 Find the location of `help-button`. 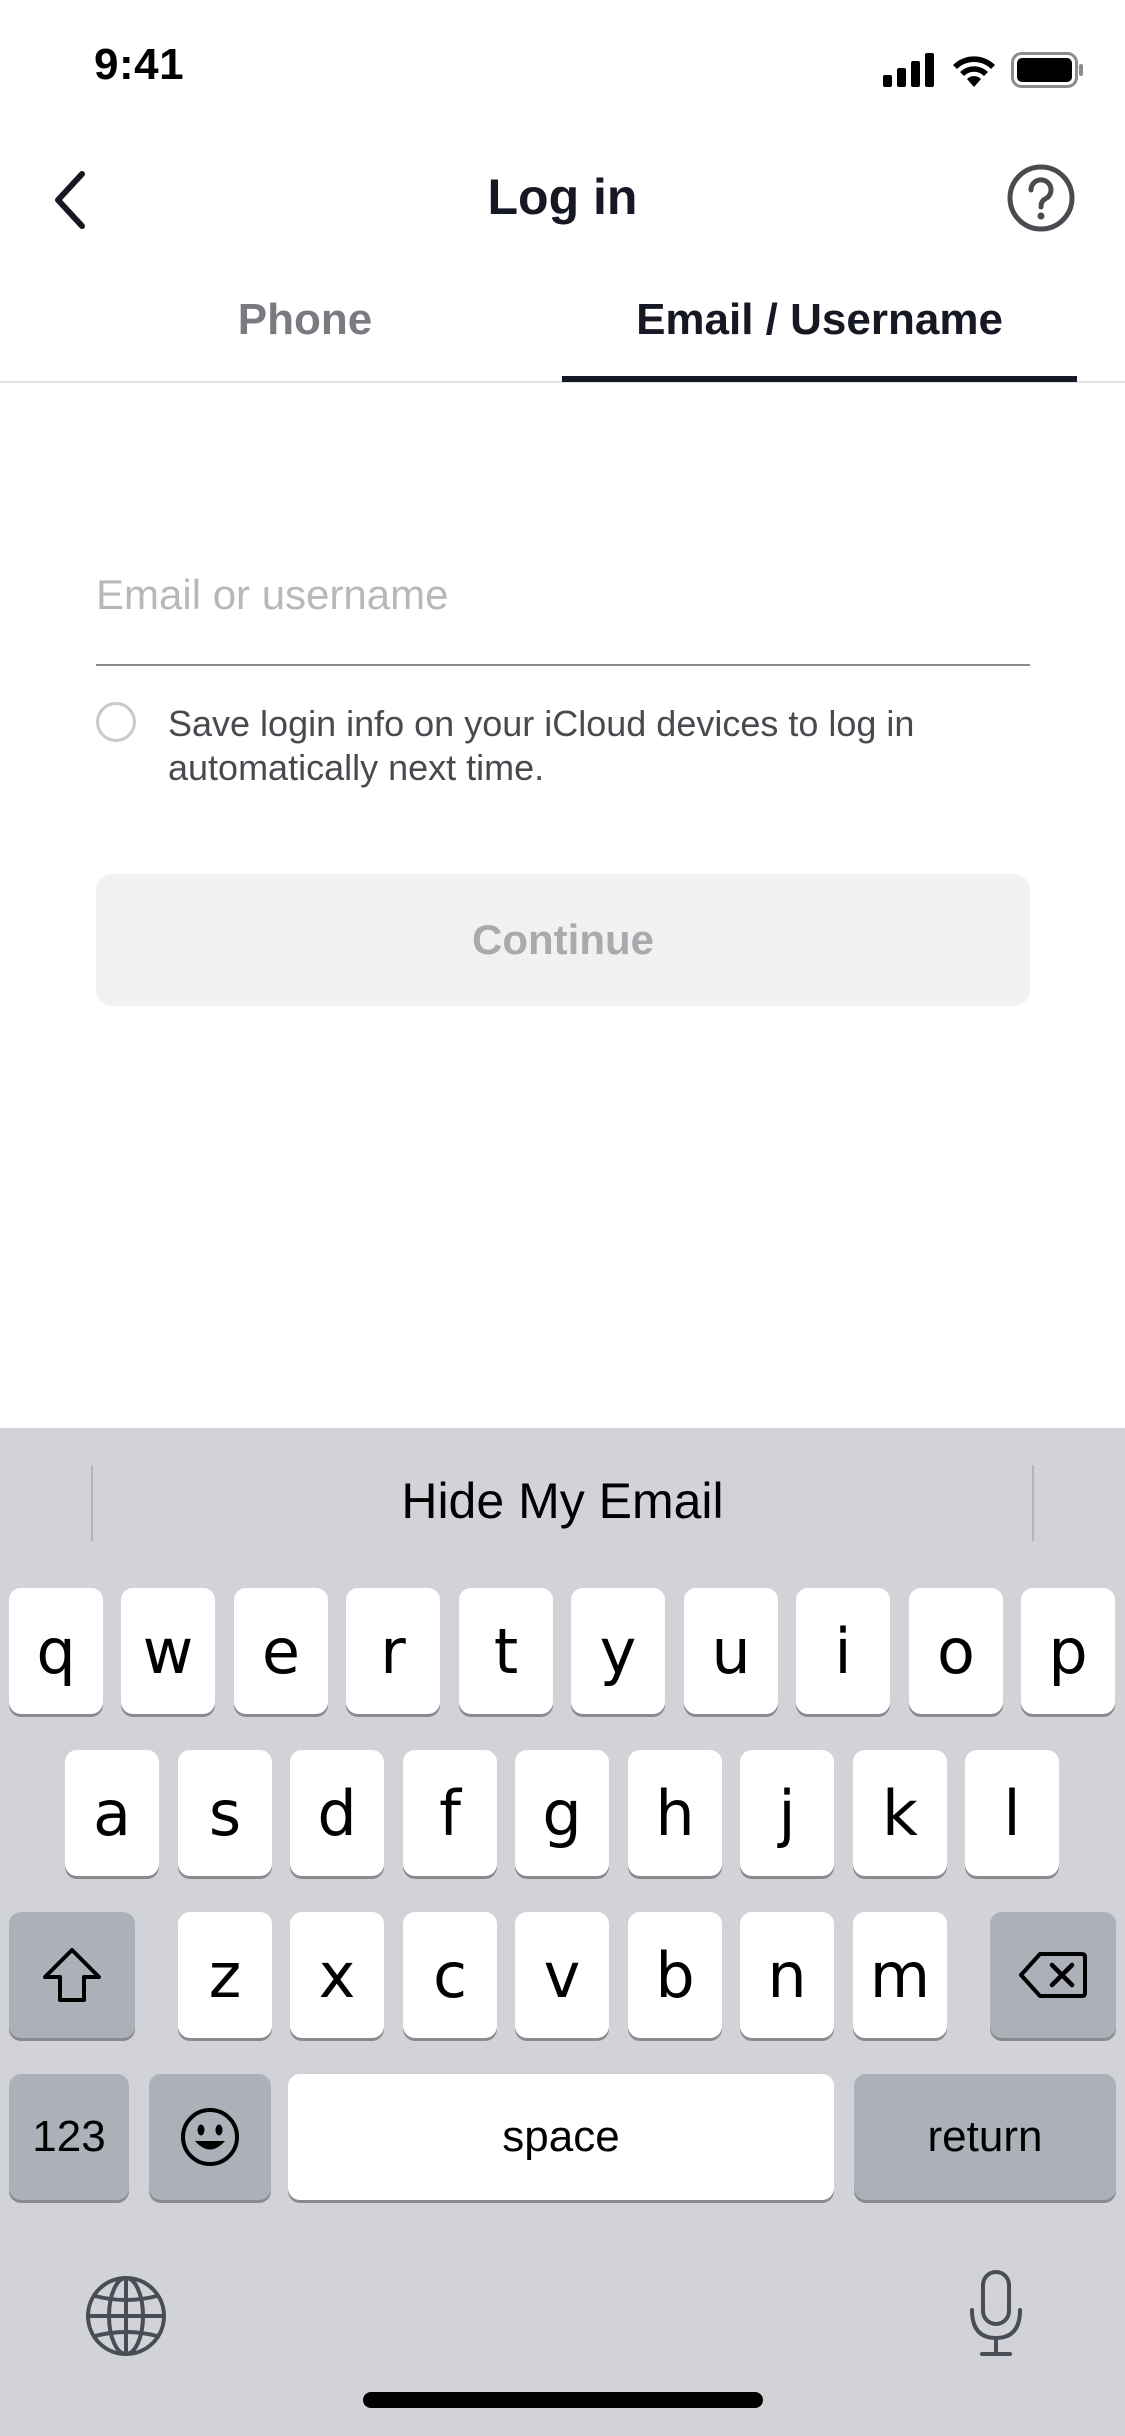

help-button is located at coordinates (1041, 198).